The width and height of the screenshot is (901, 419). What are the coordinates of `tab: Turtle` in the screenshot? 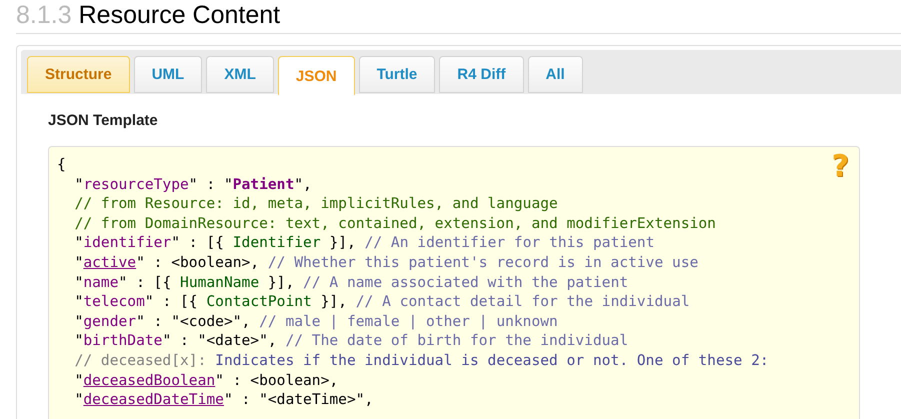 It's located at (397, 74).